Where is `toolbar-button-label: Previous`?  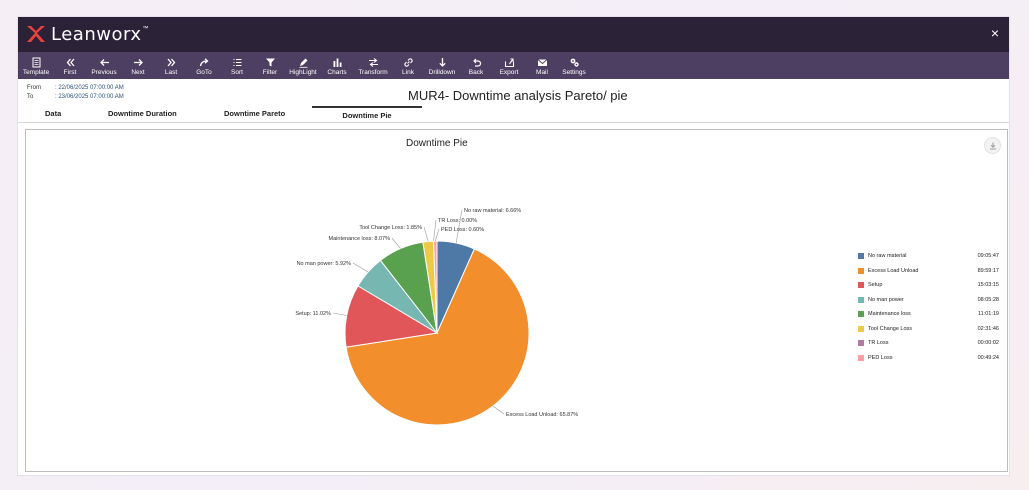 toolbar-button-label: Previous is located at coordinates (104, 72).